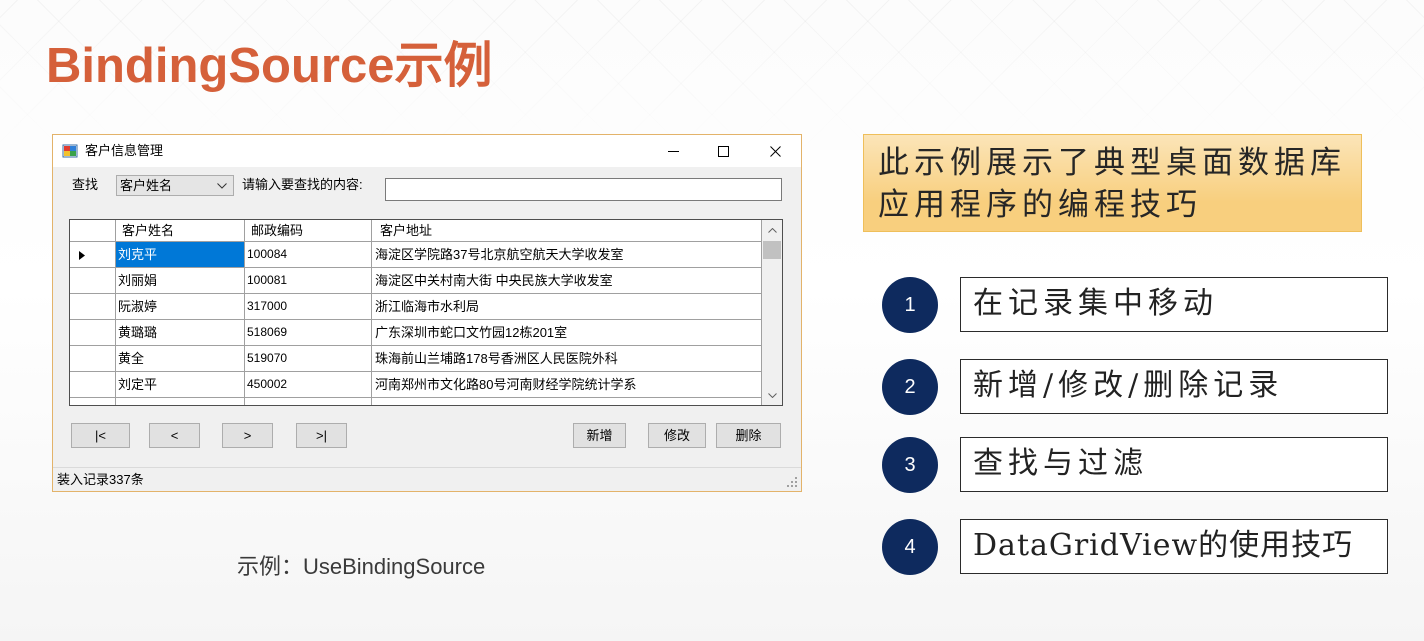 The image size is (1424, 641). Describe the element at coordinates (180, 385) in the screenshot. I see `cell-customer-name: 刘定平` at that location.